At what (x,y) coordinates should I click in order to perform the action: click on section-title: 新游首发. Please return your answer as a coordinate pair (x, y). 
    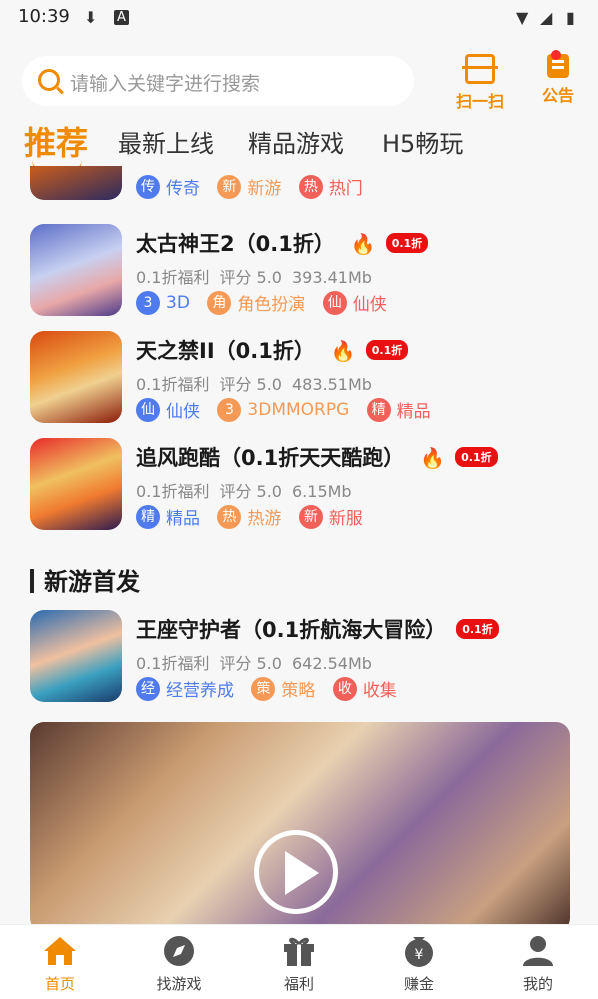
    Looking at the image, I should click on (85, 579).